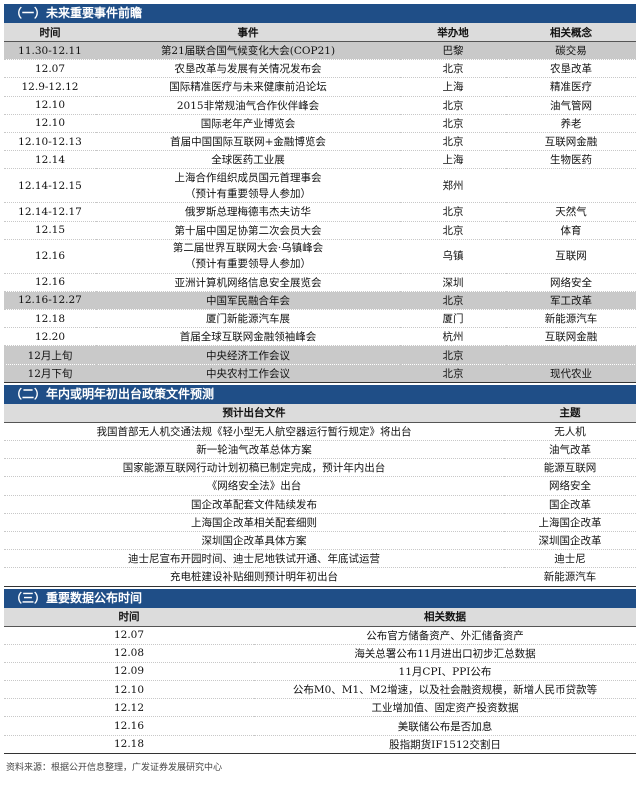 Image resolution: width=640 pixels, height=795 pixels. What do you see at coordinates (453, 32) in the screenshot?
I see `events-header-place: 举办地` at bounding box center [453, 32].